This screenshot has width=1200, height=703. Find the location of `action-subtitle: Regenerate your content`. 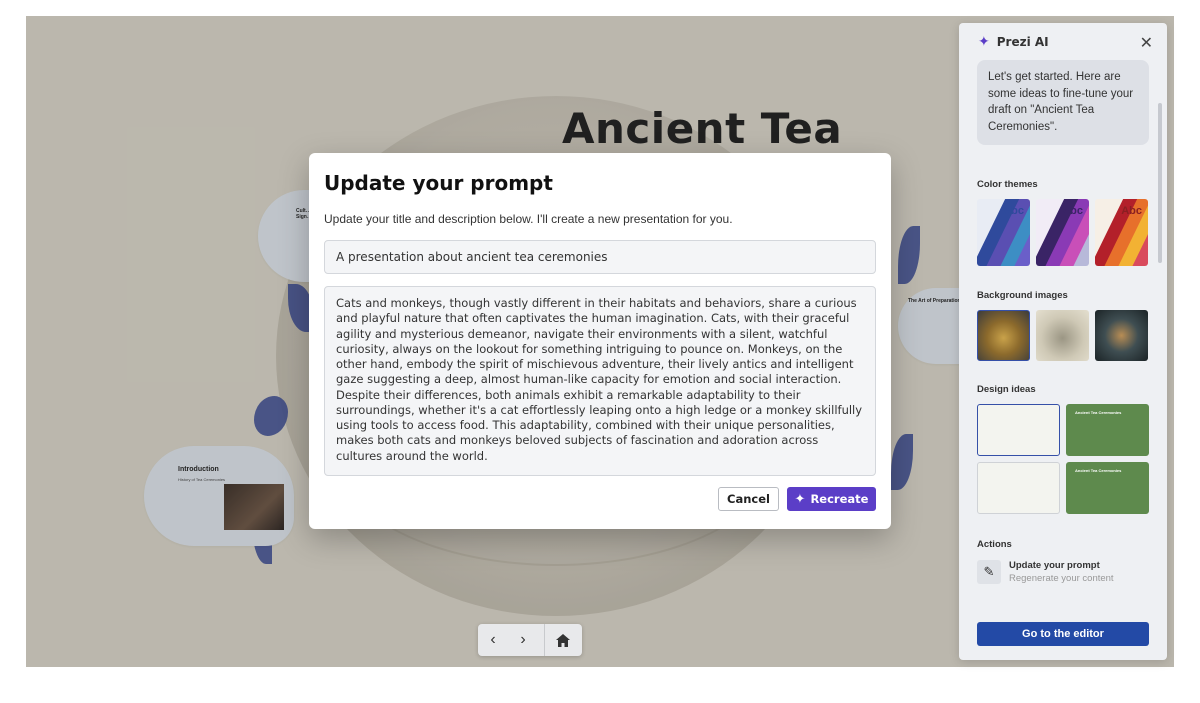

action-subtitle: Regenerate your content is located at coordinates (1061, 578).